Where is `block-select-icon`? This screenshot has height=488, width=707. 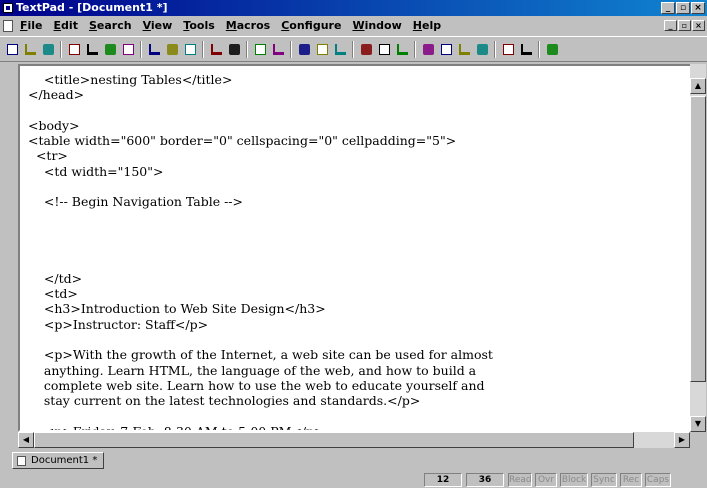 block-select-icon is located at coordinates (340, 49).